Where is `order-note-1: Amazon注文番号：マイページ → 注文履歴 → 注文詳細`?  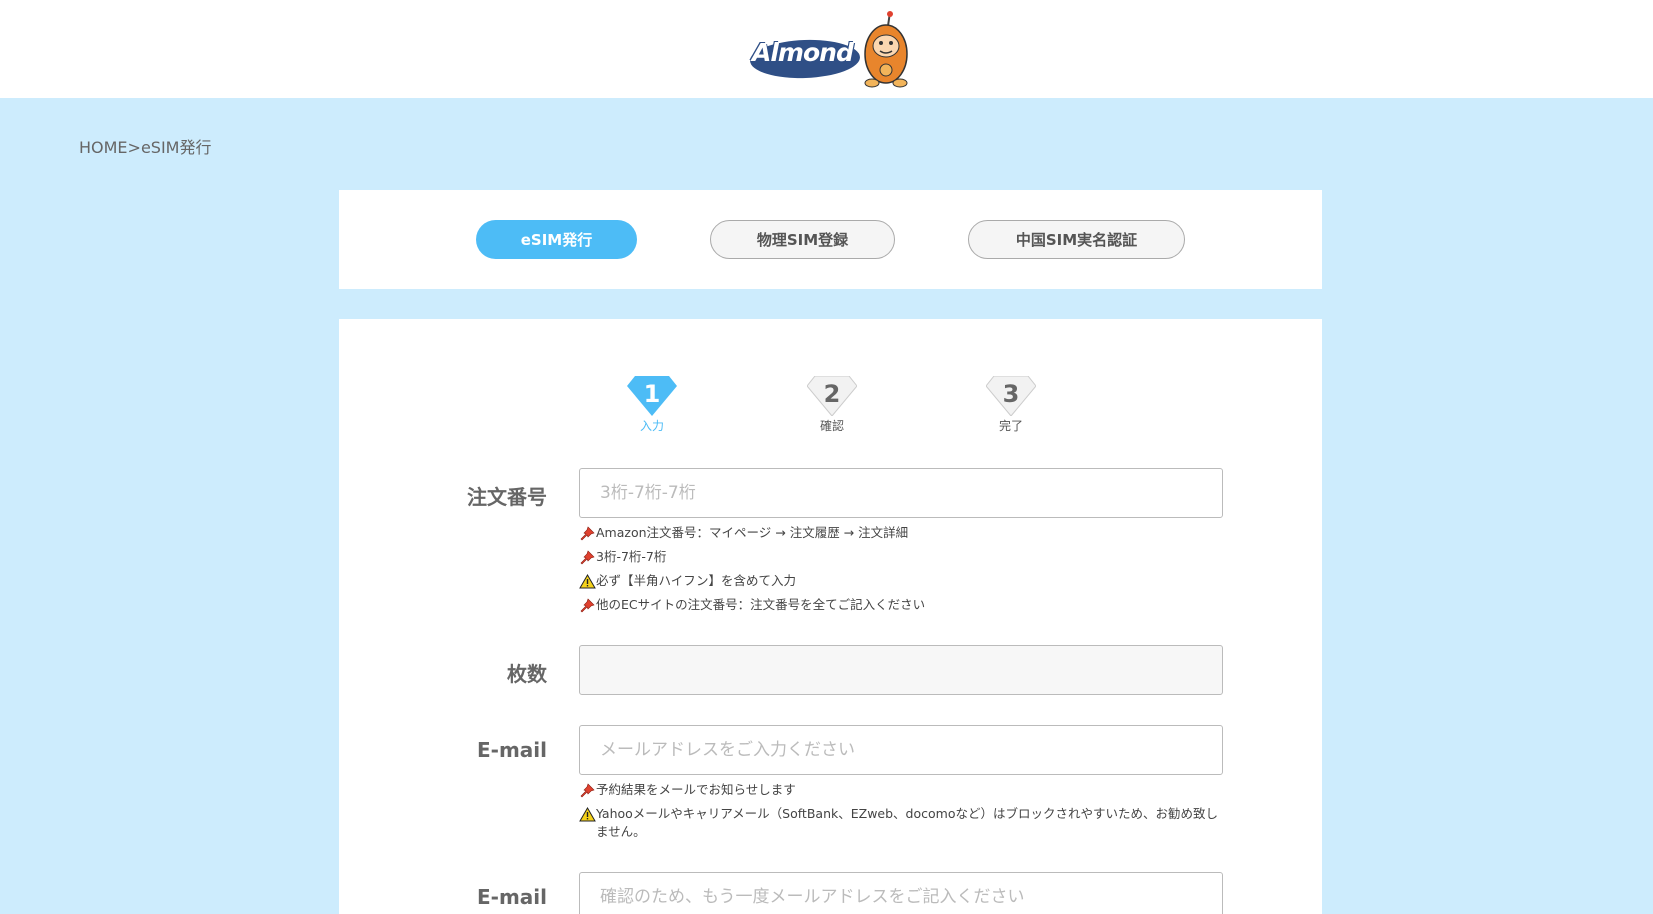 order-note-1: Amazon注文番号：マイページ → 注文履歴 → 注文詳細 is located at coordinates (901, 533).